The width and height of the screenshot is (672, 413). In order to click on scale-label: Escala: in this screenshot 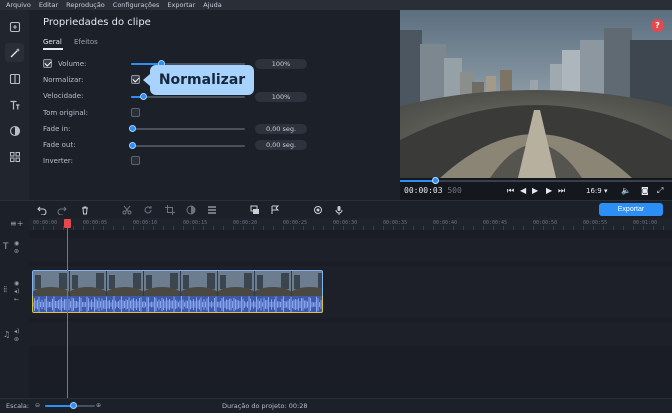, I will do `click(18, 406)`.